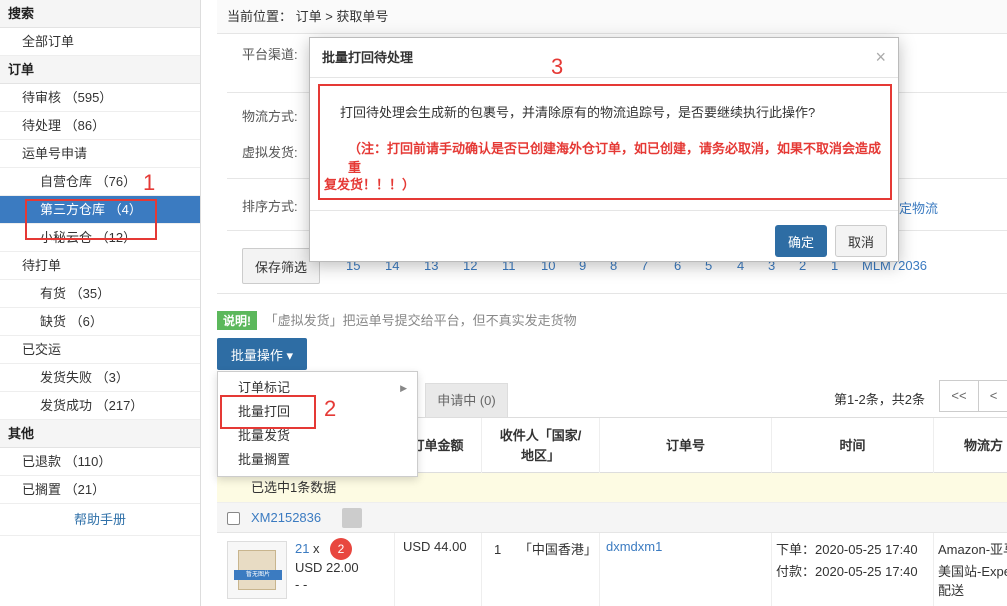 This screenshot has height=606, width=1007. I want to click on confirm-button: 确定, so click(801, 241).